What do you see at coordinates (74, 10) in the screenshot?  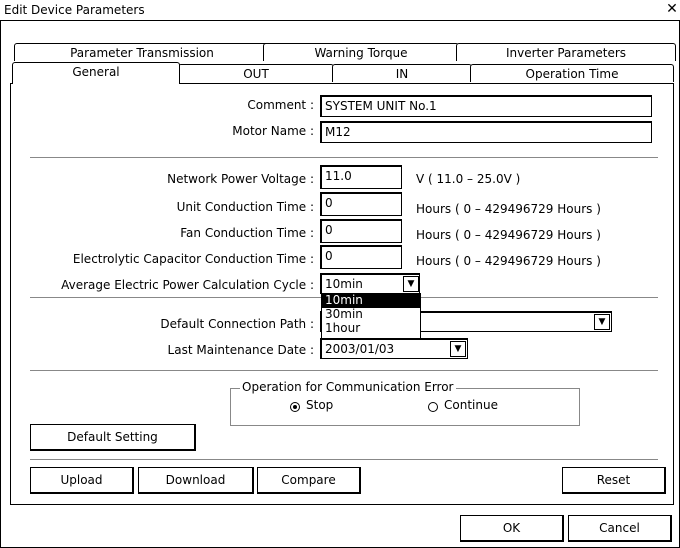 I see `window-title: Edit Device Parameters` at bounding box center [74, 10].